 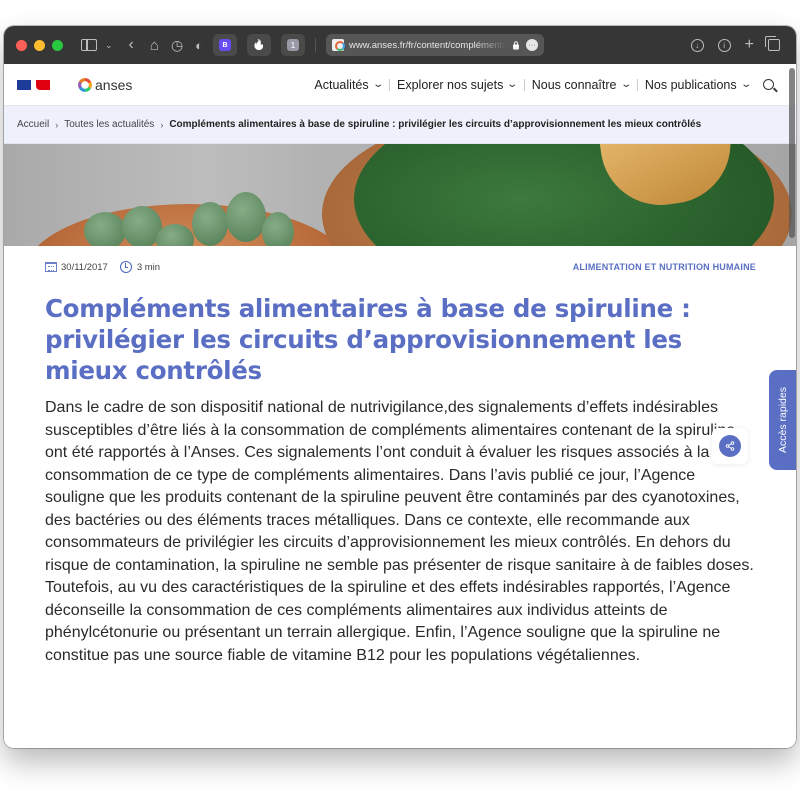 I want to click on calendar-icon, so click(x=51, y=267).